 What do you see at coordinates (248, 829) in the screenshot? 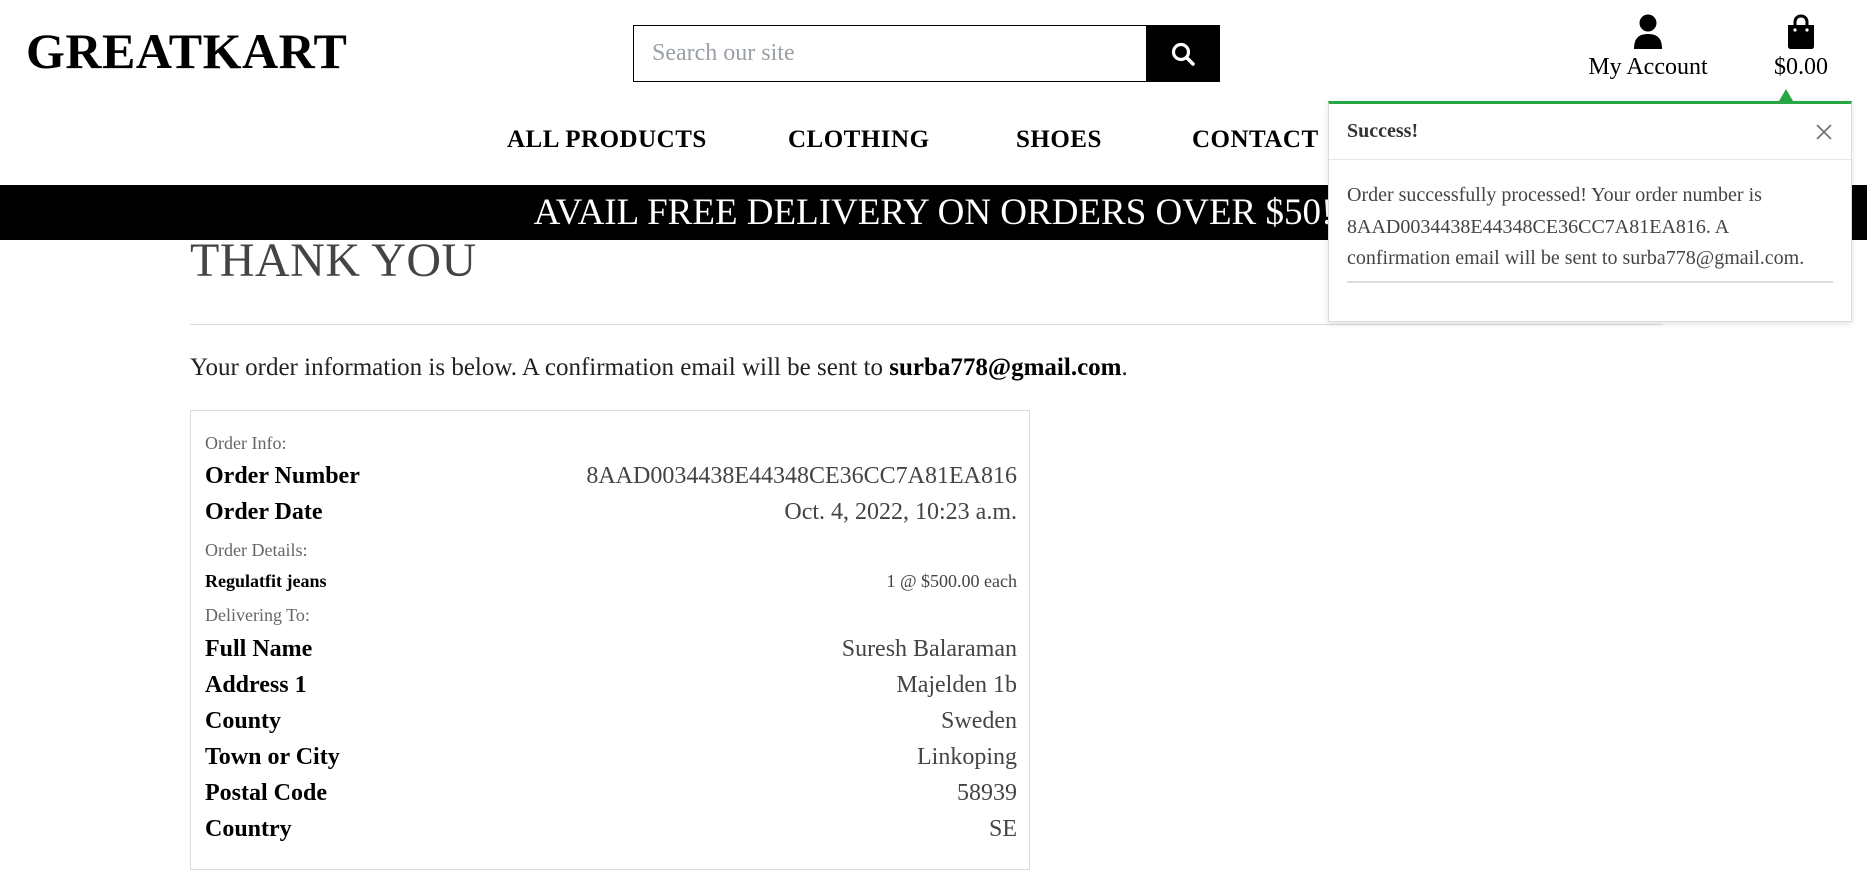
I see `country-label: Country` at bounding box center [248, 829].